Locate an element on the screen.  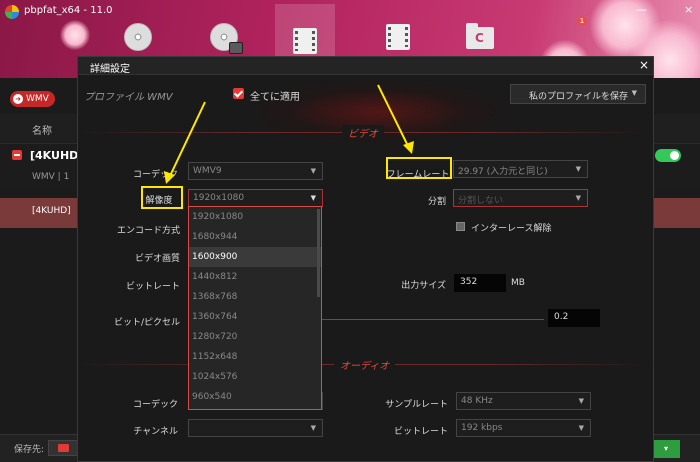
audio-section-title: オーディオ is located at coordinates (365, 364).